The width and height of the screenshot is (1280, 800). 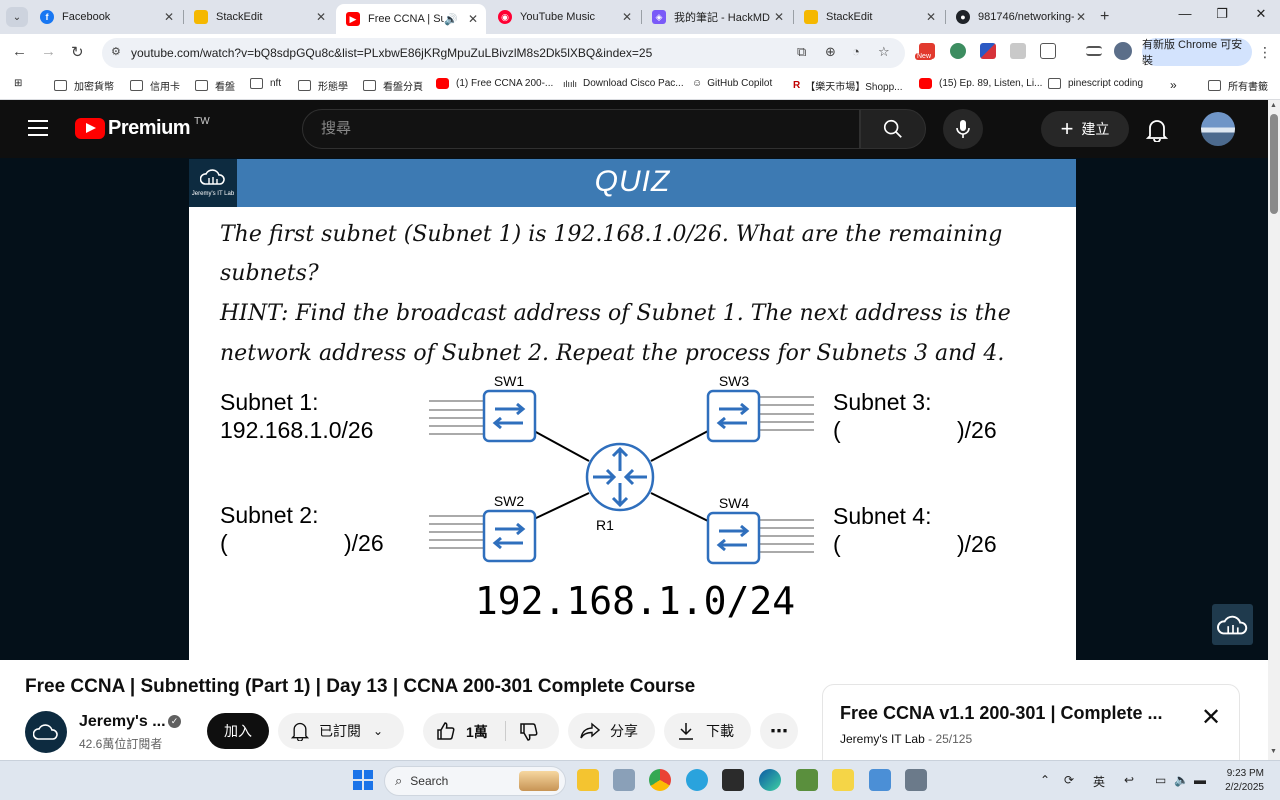 I want to click on bookmark-star-icon: ☆, so click(x=884, y=52).